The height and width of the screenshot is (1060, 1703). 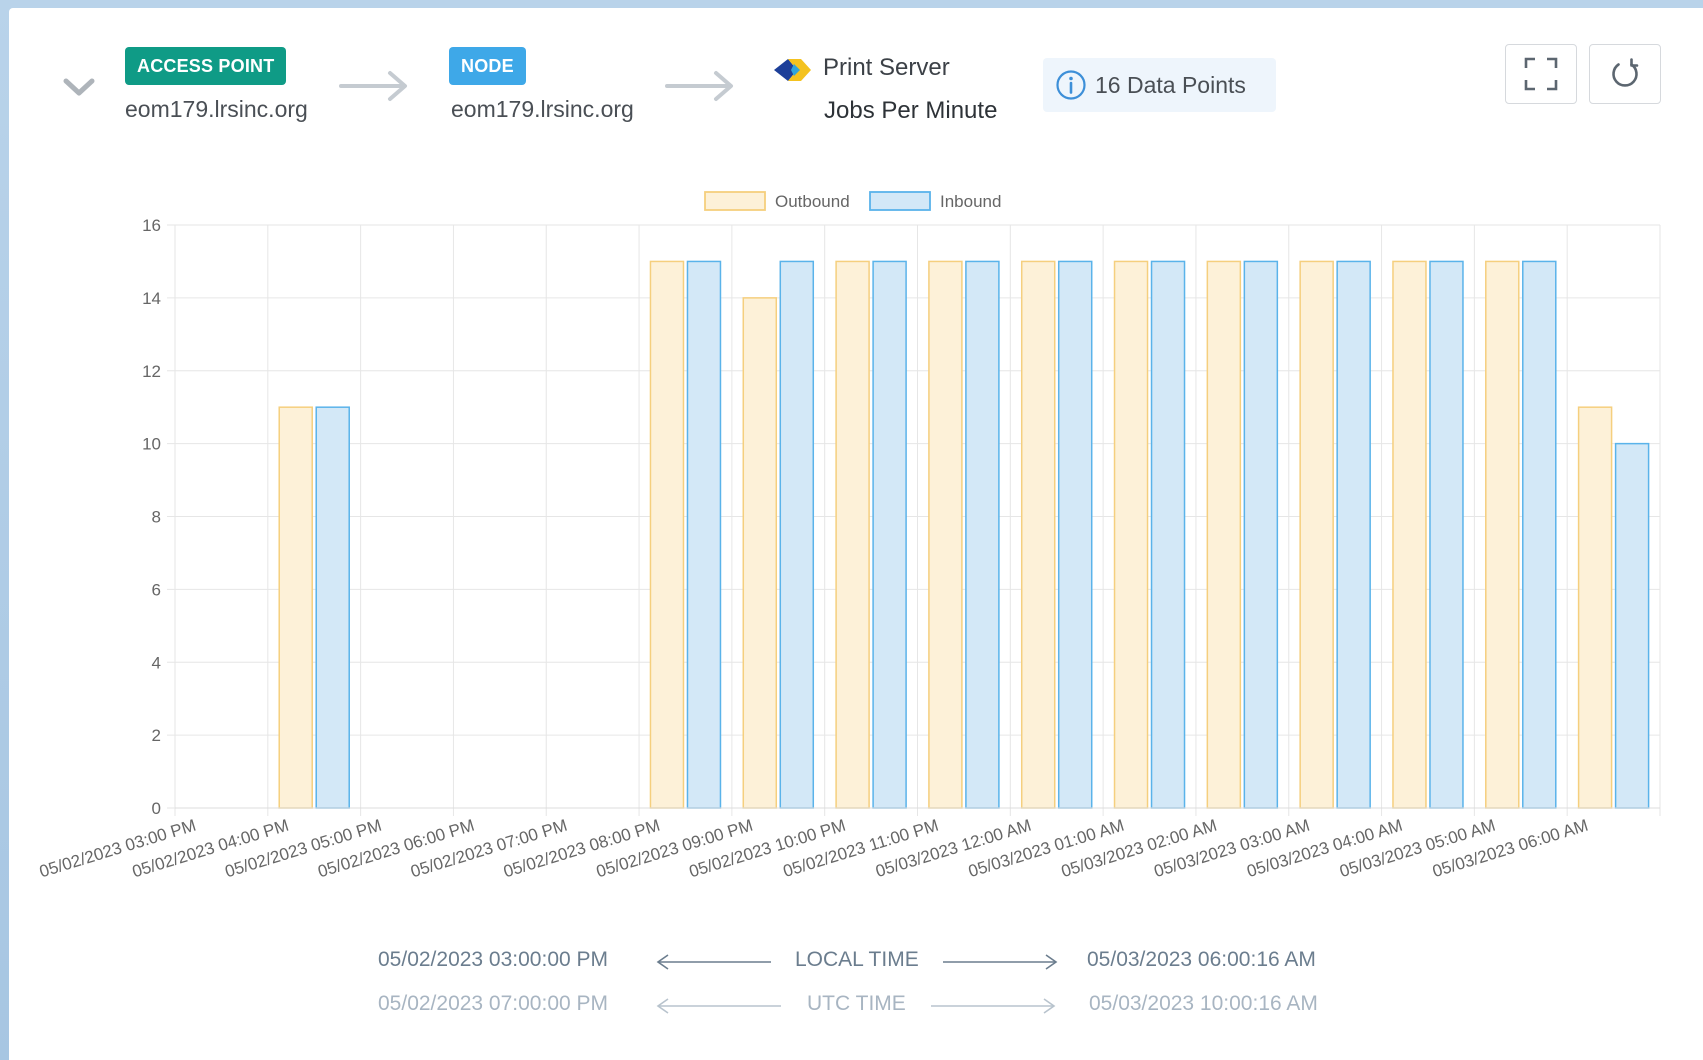 What do you see at coordinates (151, 225) in the screenshot?
I see `y-tick-label: 16` at bounding box center [151, 225].